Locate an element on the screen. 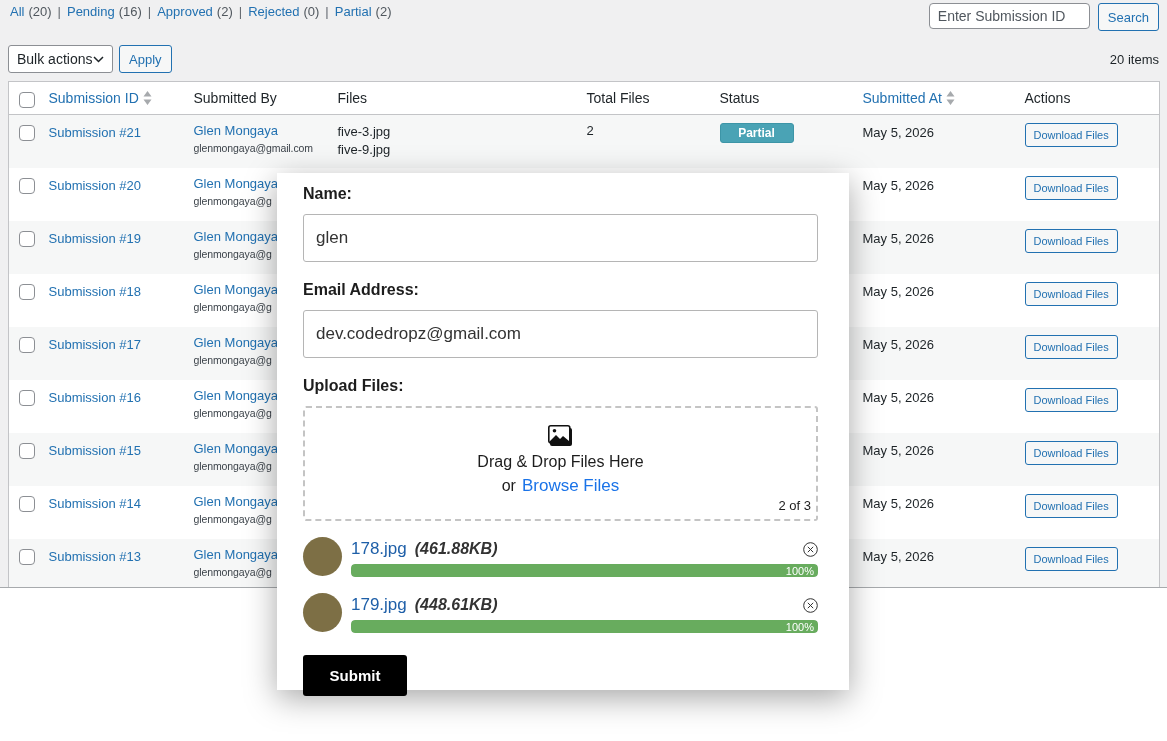  image-icon is located at coordinates (560, 436).